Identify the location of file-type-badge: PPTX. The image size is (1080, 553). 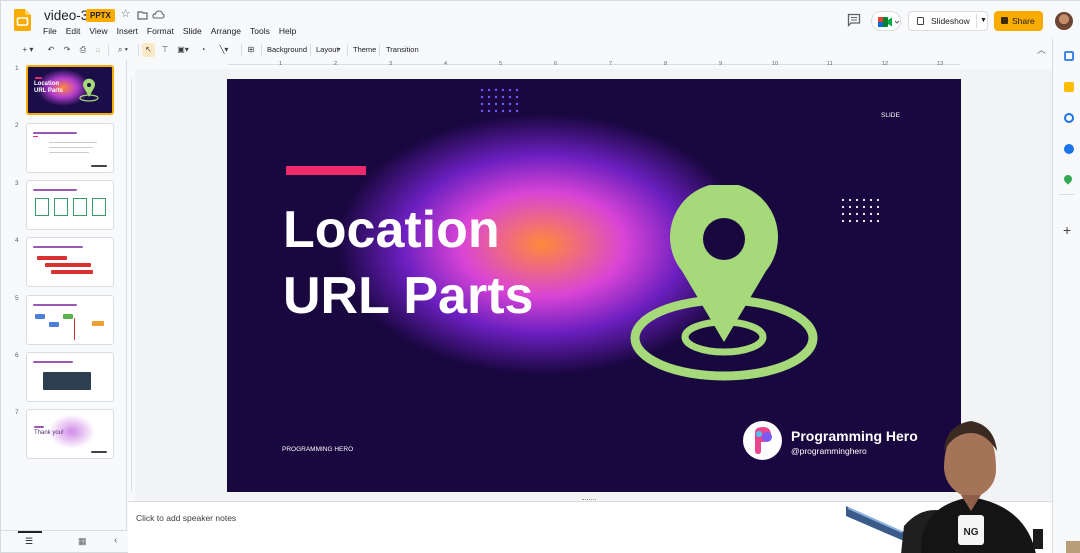
(100, 15).